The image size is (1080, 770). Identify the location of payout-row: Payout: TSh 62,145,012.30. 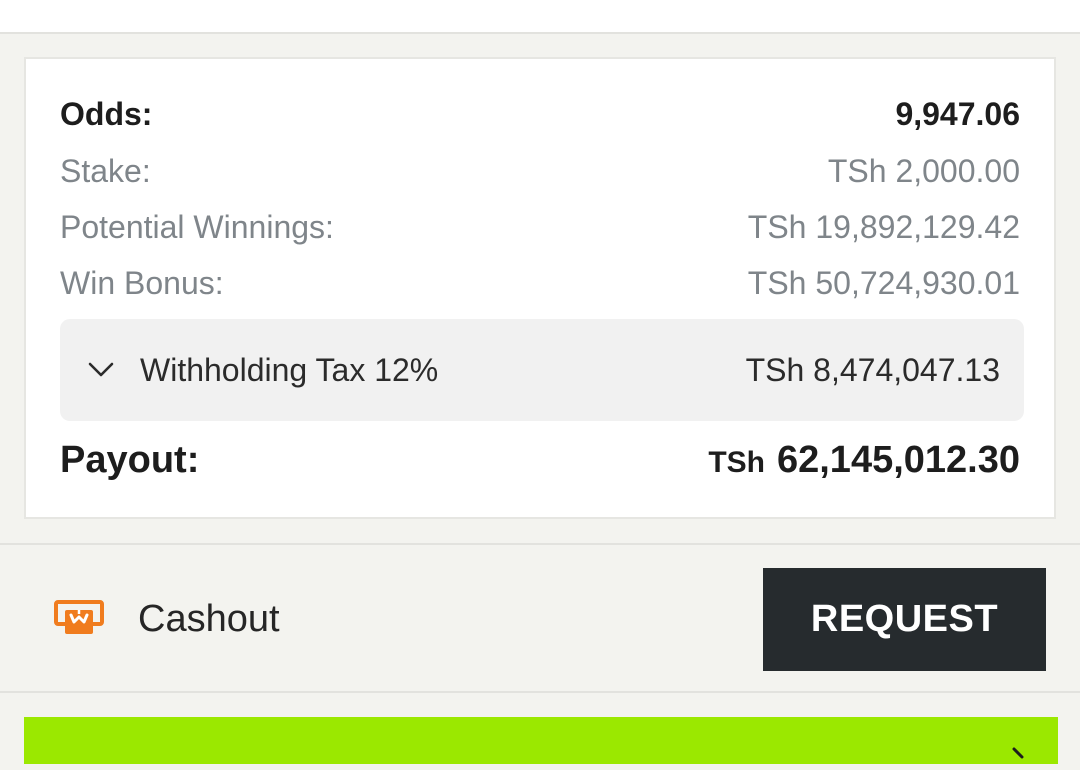
(540, 460).